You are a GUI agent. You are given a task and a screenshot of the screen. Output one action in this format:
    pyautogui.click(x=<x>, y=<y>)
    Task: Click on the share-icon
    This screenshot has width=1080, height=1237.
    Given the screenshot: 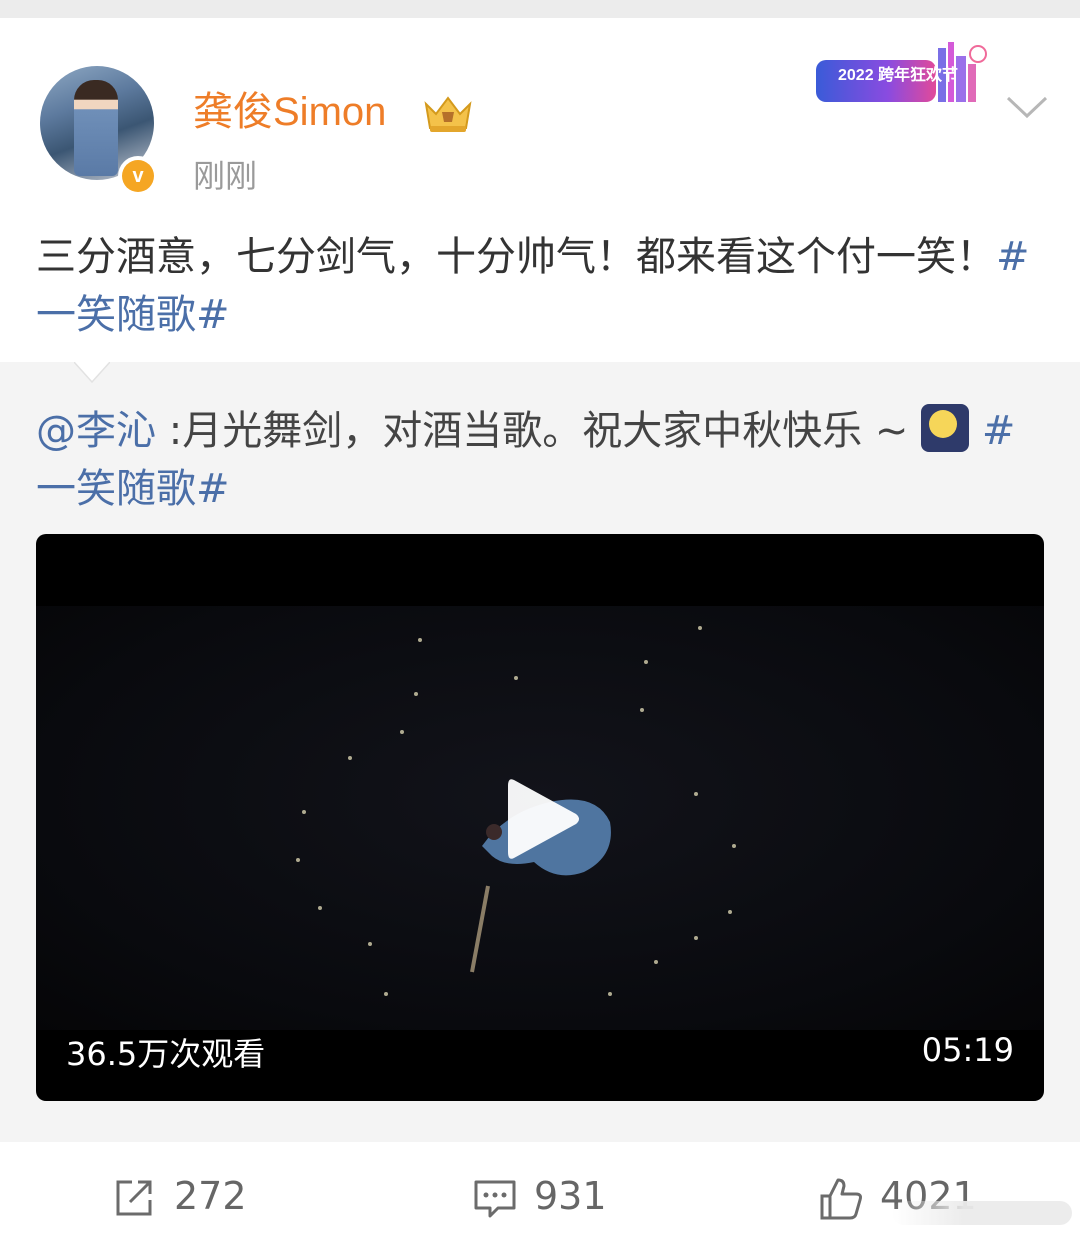 What is the action you would take?
    pyautogui.click(x=134, y=1198)
    